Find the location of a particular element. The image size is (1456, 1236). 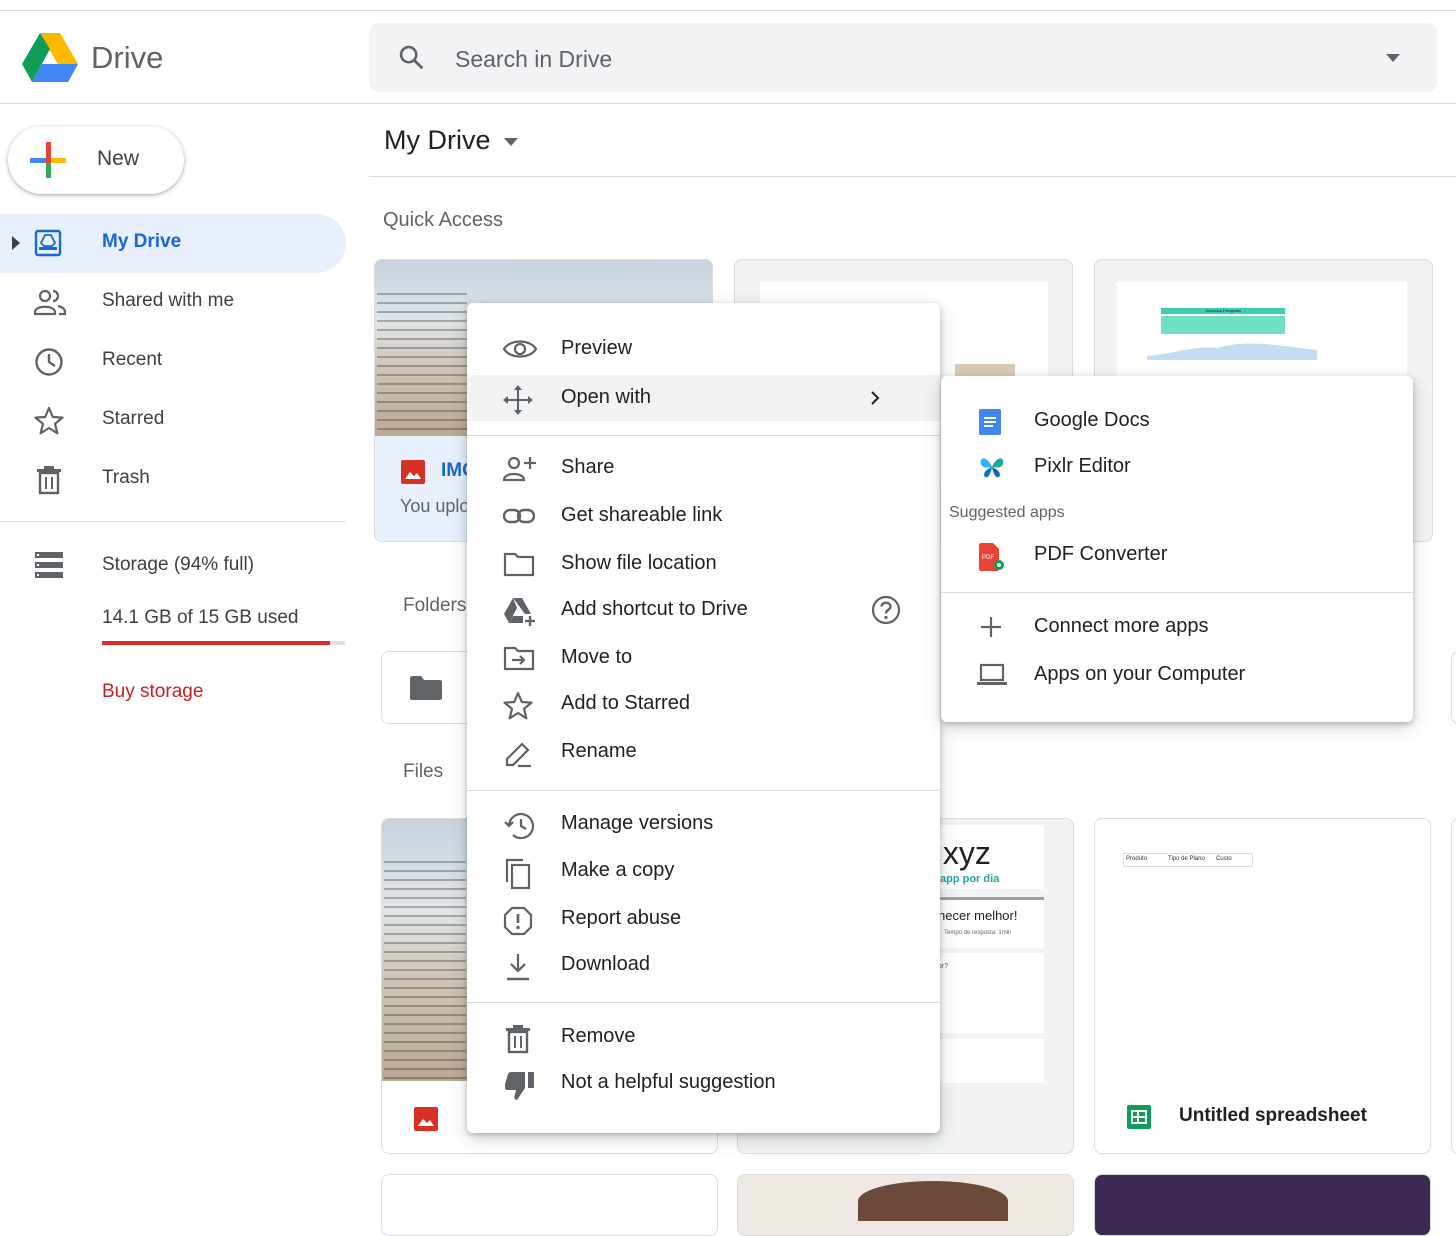

chart-title: Nascidos Fotografia is located at coordinates (1223, 311).